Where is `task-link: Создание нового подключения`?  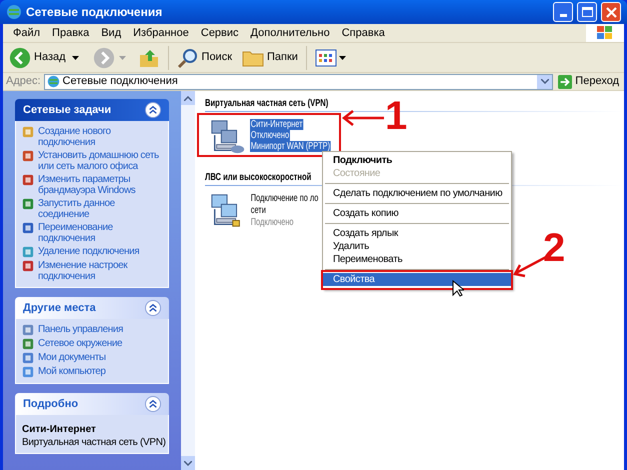 task-link: Создание нового подключения is located at coordinates (100, 137).